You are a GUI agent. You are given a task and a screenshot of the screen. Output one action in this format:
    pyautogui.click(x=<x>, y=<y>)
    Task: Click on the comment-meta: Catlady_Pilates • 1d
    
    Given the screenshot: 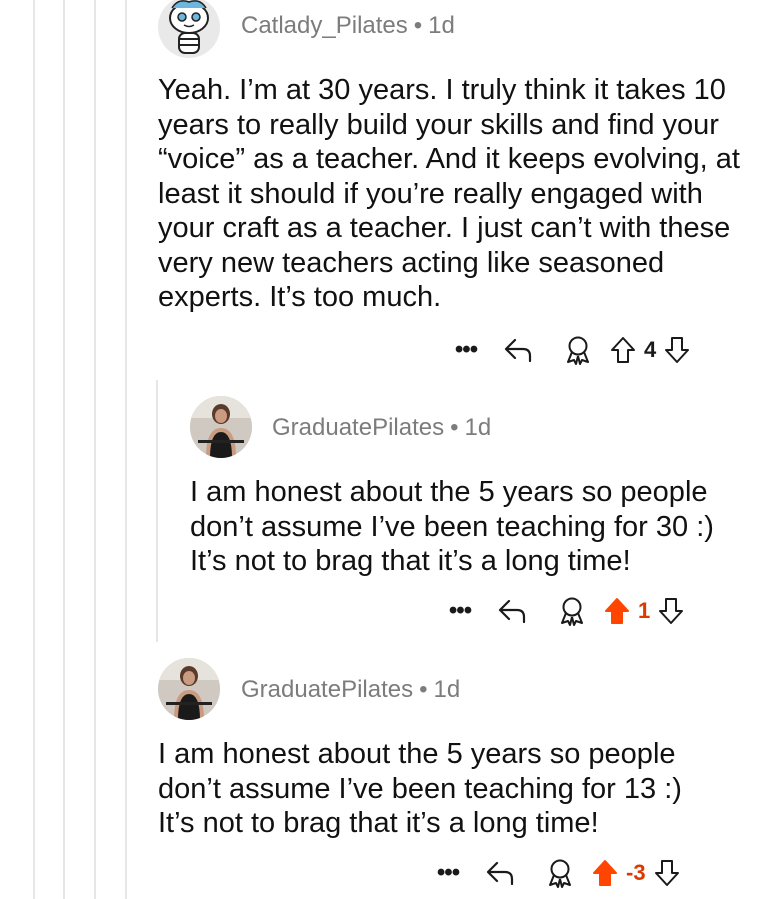 What is the action you would take?
    pyautogui.click(x=348, y=26)
    